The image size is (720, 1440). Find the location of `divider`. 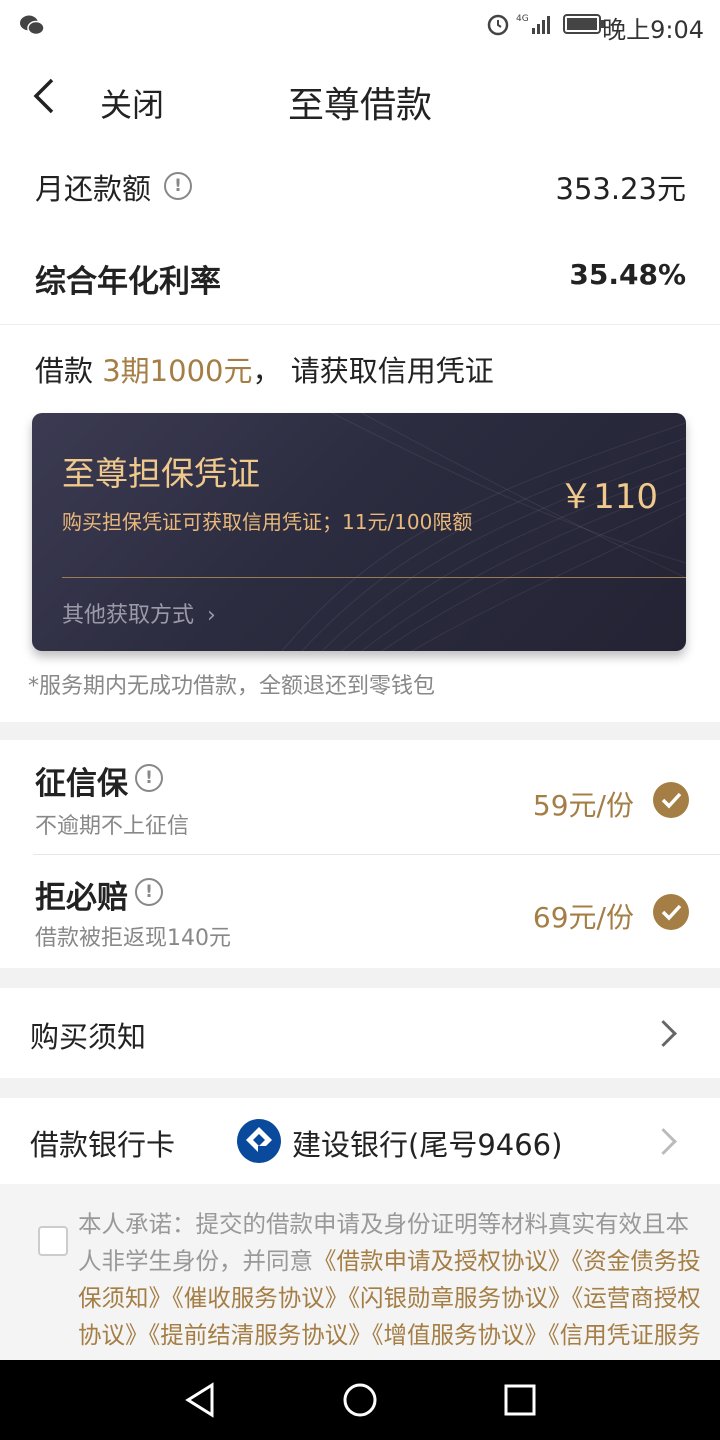

divider is located at coordinates (360, 324).